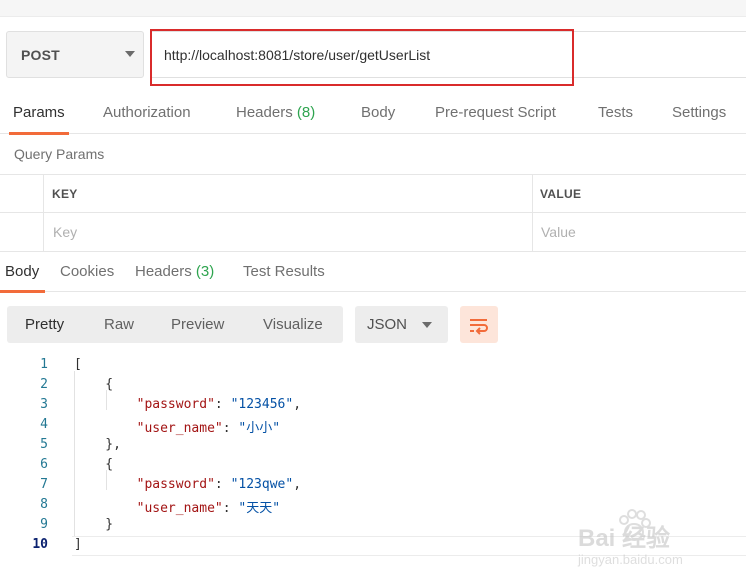  I want to click on code-line: [, so click(78, 364).